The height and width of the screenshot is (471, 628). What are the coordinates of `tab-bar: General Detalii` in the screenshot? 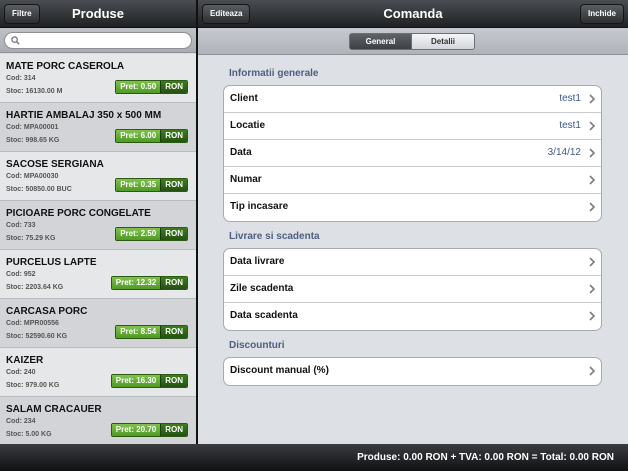 It's located at (413, 41).